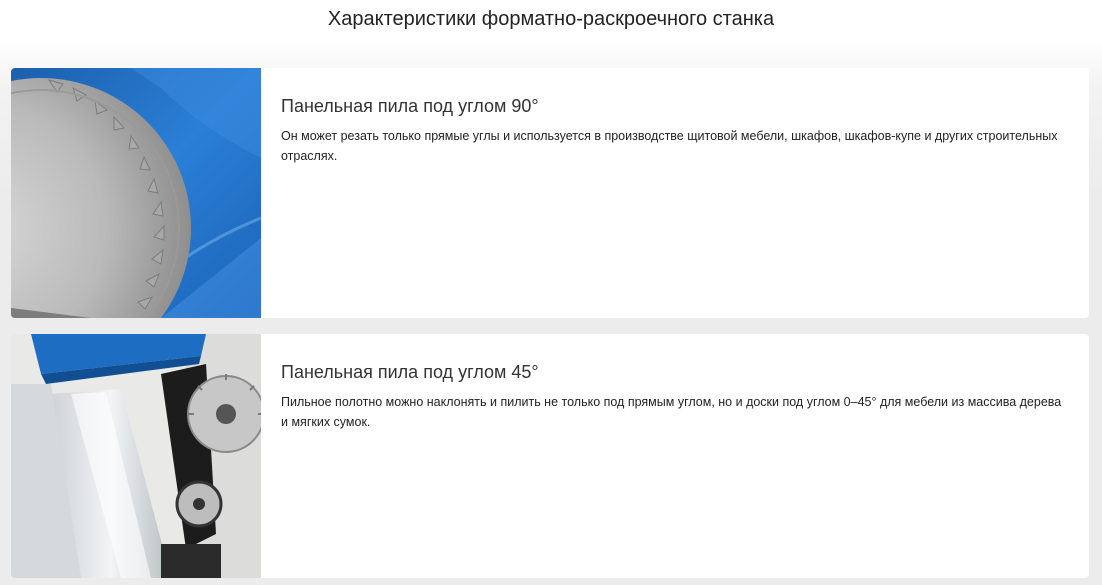  What do you see at coordinates (136, 456) in the screenshot?
I see `tilted-saw-photo` at bounding box center [136, 456].